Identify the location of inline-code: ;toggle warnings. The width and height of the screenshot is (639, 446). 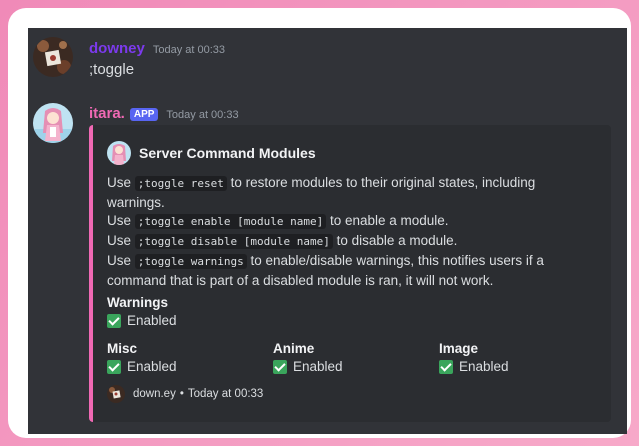
(190, 261).